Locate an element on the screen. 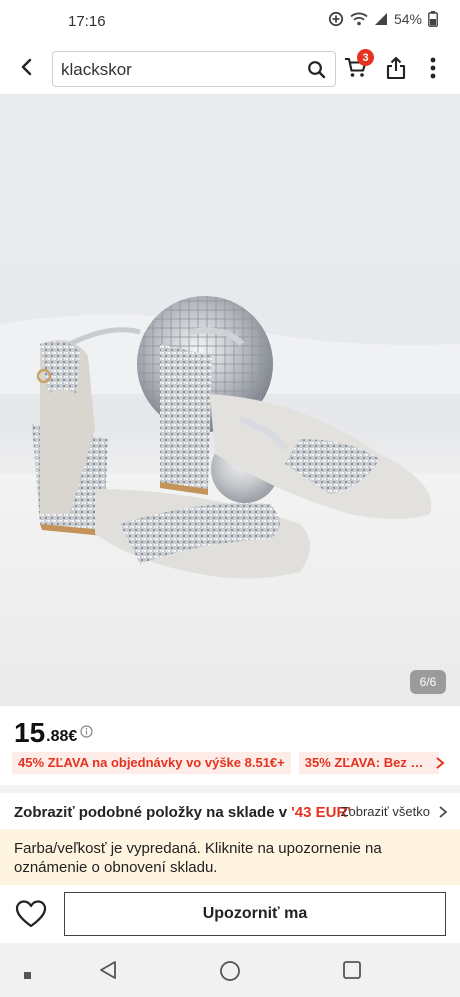  nav-home-icon is located at coordinates (230, 973).